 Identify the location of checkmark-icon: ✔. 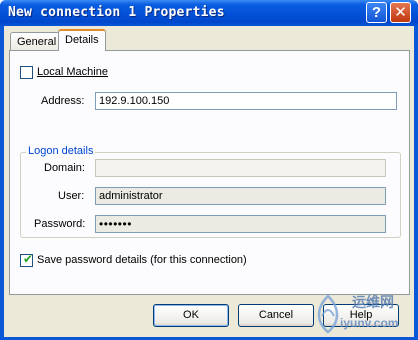
(28, 259).